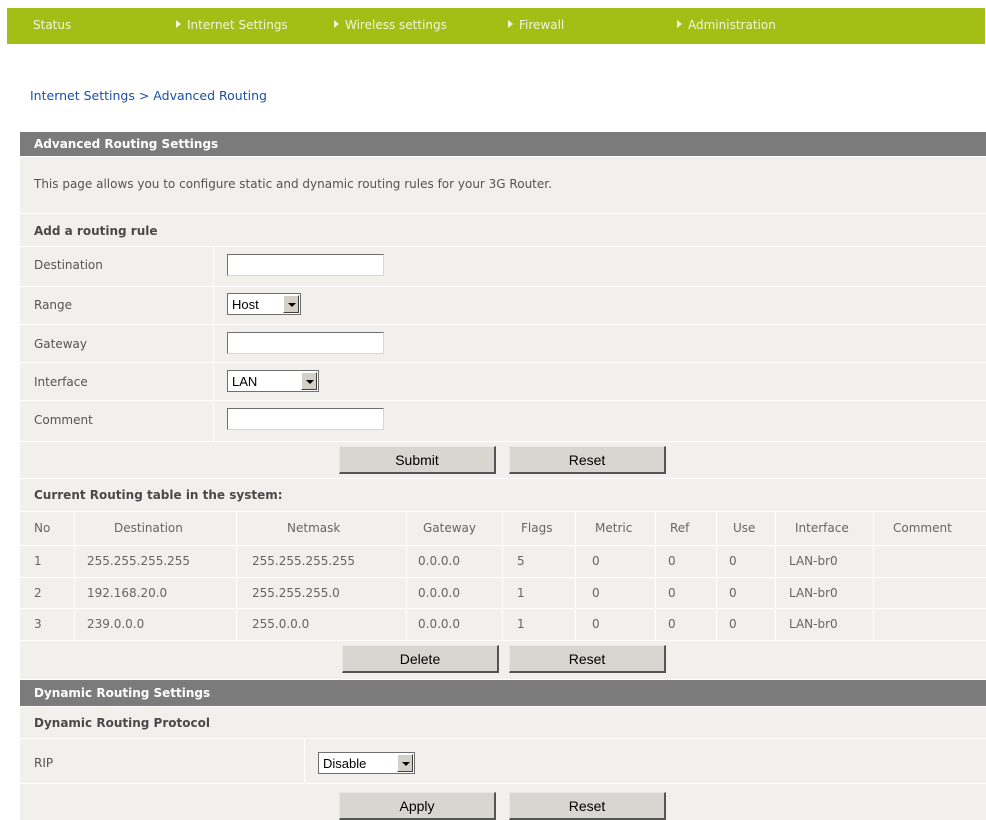 The image size is (986, 820). I want to click on column-header-use: Use, so click(744, 528).